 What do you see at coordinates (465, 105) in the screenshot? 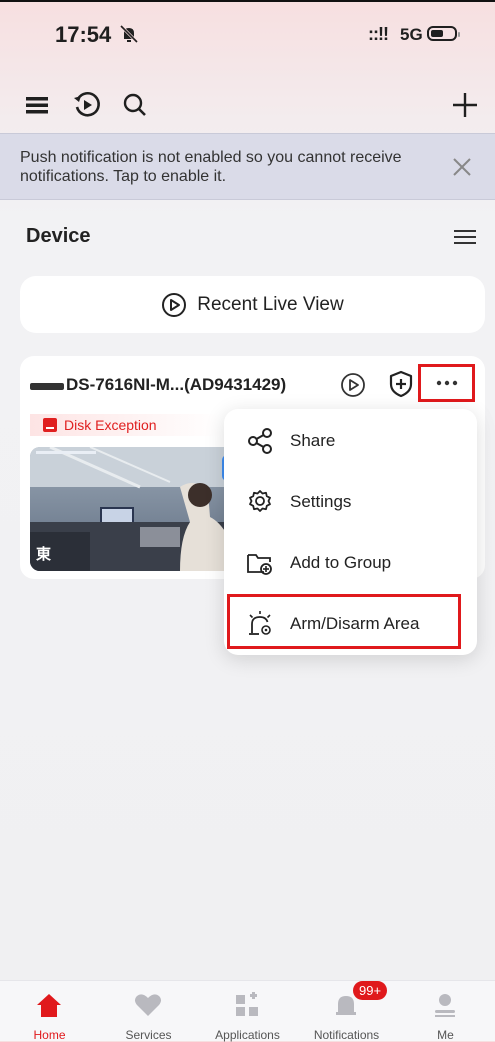
I see `add-icon` at bounding box center [465, 105].